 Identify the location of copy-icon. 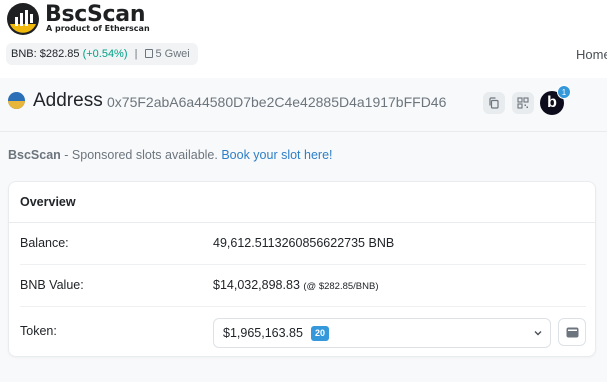
(494, 103).